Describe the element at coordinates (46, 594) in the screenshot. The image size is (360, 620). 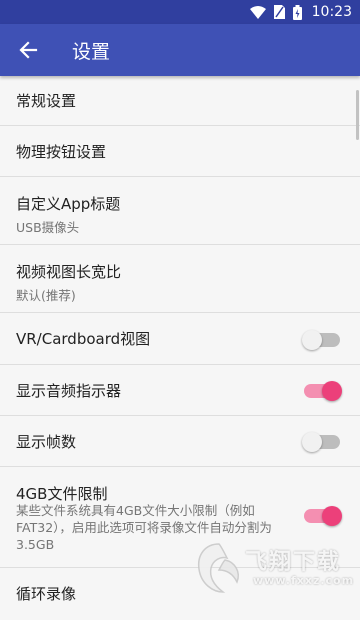
I see `setting-title: 循环录像` at that location.